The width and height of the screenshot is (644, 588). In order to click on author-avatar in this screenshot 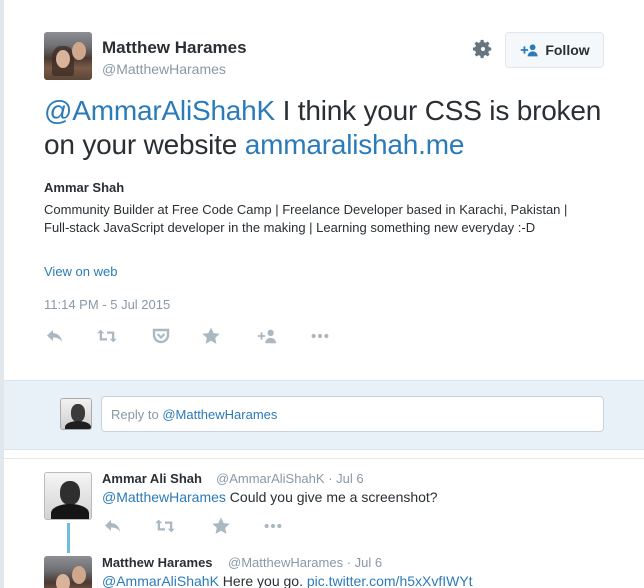, I will do `click(68, 56)`.